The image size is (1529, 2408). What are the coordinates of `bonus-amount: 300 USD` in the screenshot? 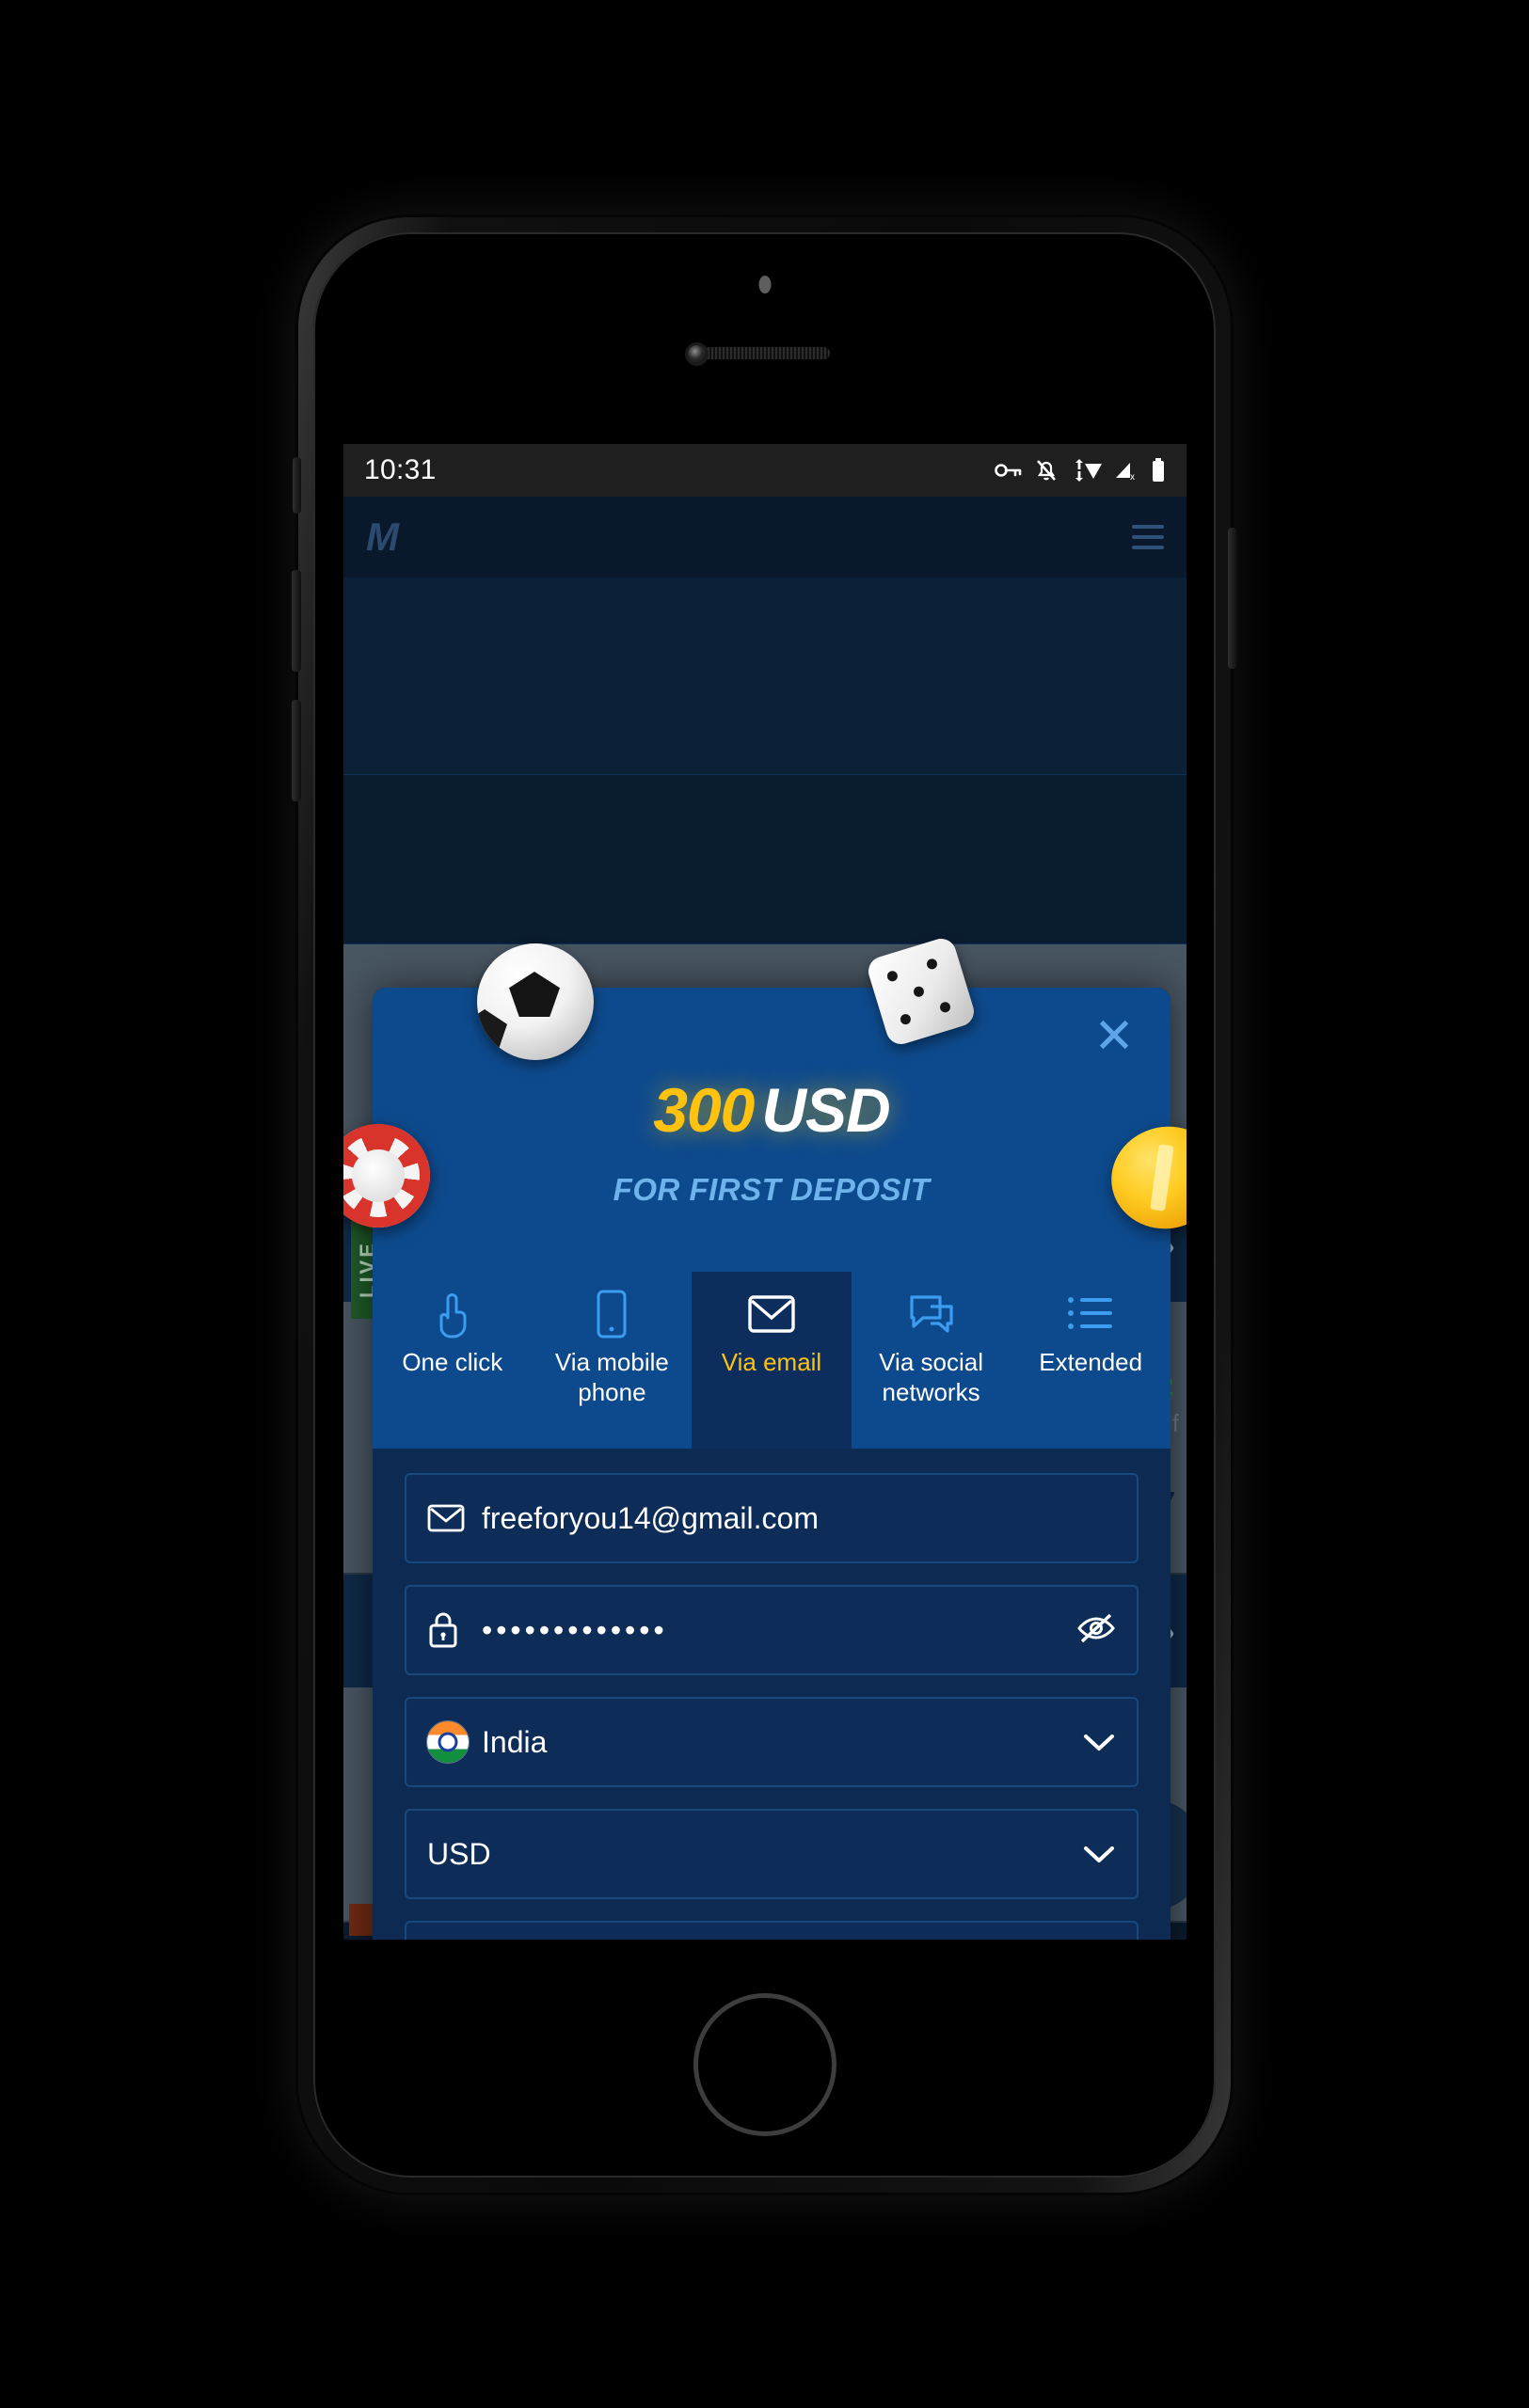 It's located at (772, 1110).